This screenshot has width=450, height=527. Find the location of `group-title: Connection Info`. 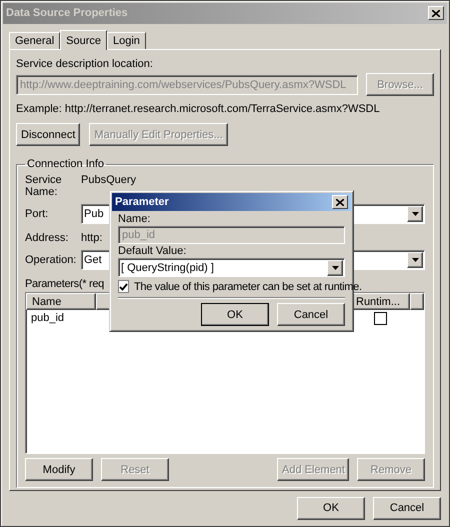

group-title: Connection Info is located at coordinates (66, 164).